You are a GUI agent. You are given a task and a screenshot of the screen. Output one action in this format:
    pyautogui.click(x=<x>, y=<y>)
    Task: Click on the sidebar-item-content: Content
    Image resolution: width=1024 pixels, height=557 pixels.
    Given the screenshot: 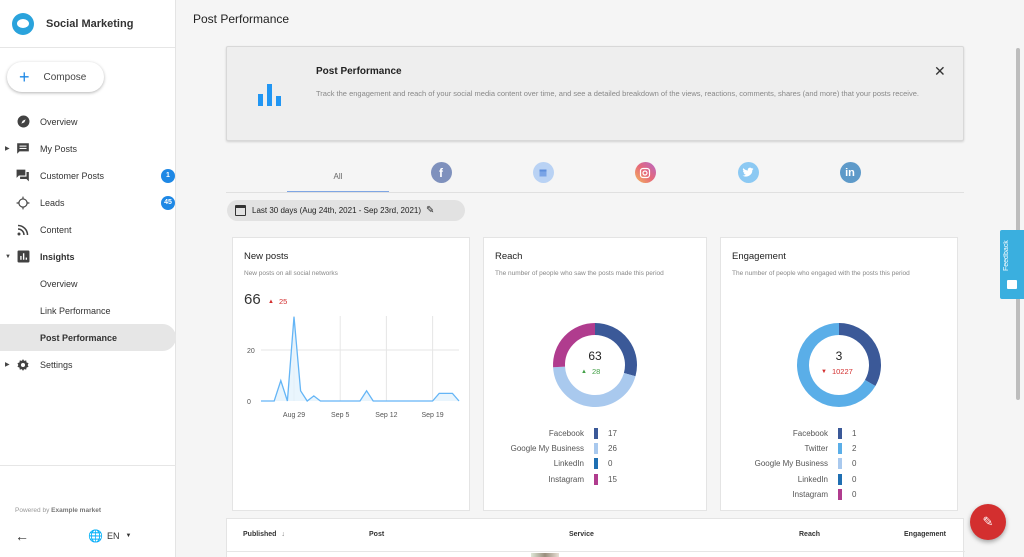 What is the action you would take?
    pyautogui.click(x=88, y=229)
    